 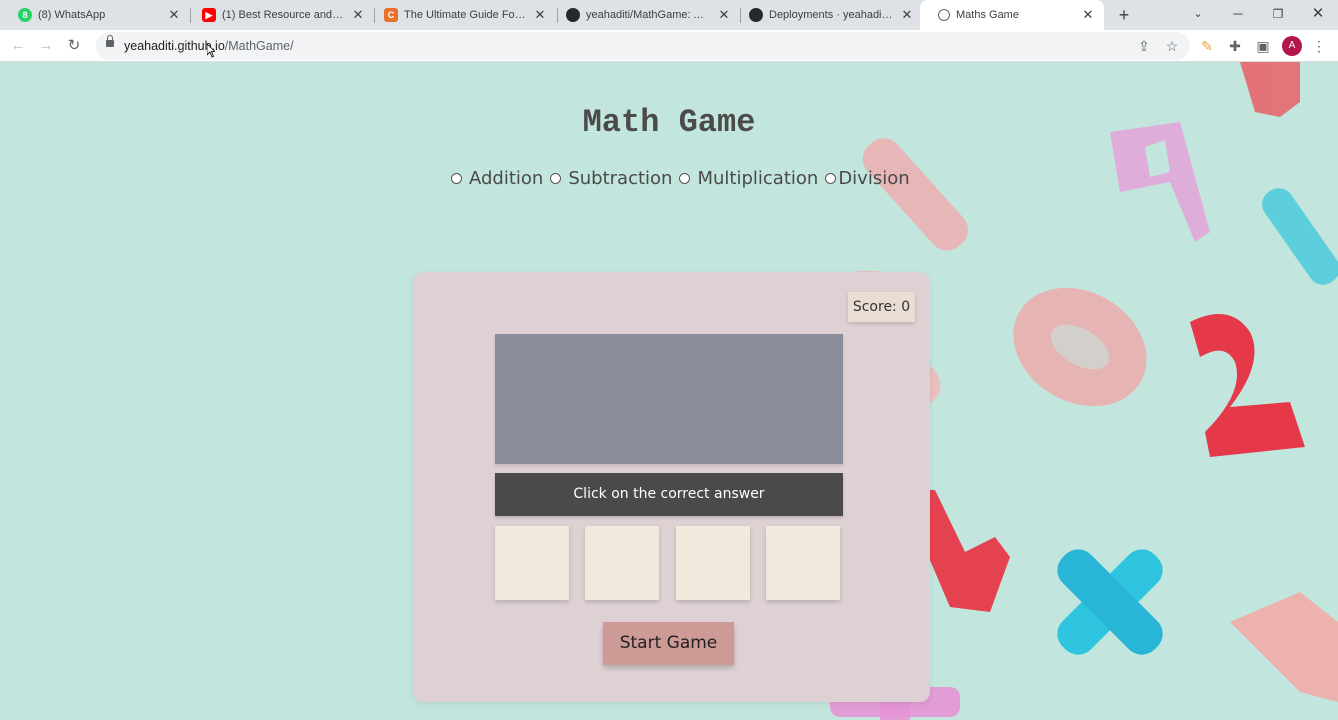 I want to click on forward-button: →, so click(x=46, y=46).